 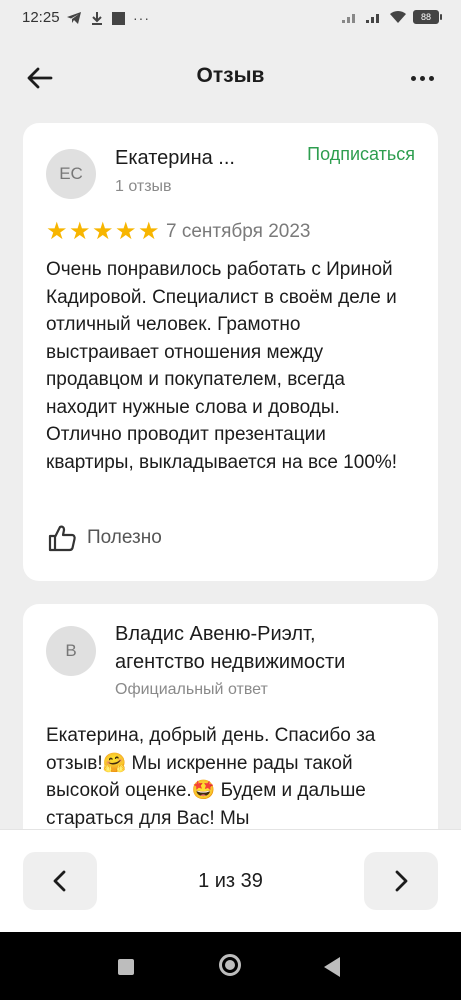 I want to click on pager-bar: 1 из 39, so click(x=230, y=881).